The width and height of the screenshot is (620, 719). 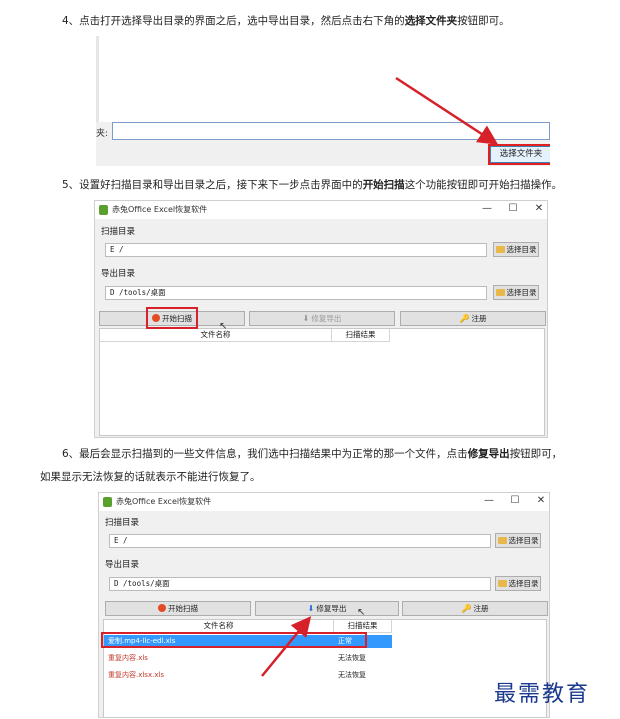 I want to click on step-4-prefix: 4、点击打开选择导出目录的界面之后，选中导出目录，然后点击右下角的, so click(x=233, y=21).